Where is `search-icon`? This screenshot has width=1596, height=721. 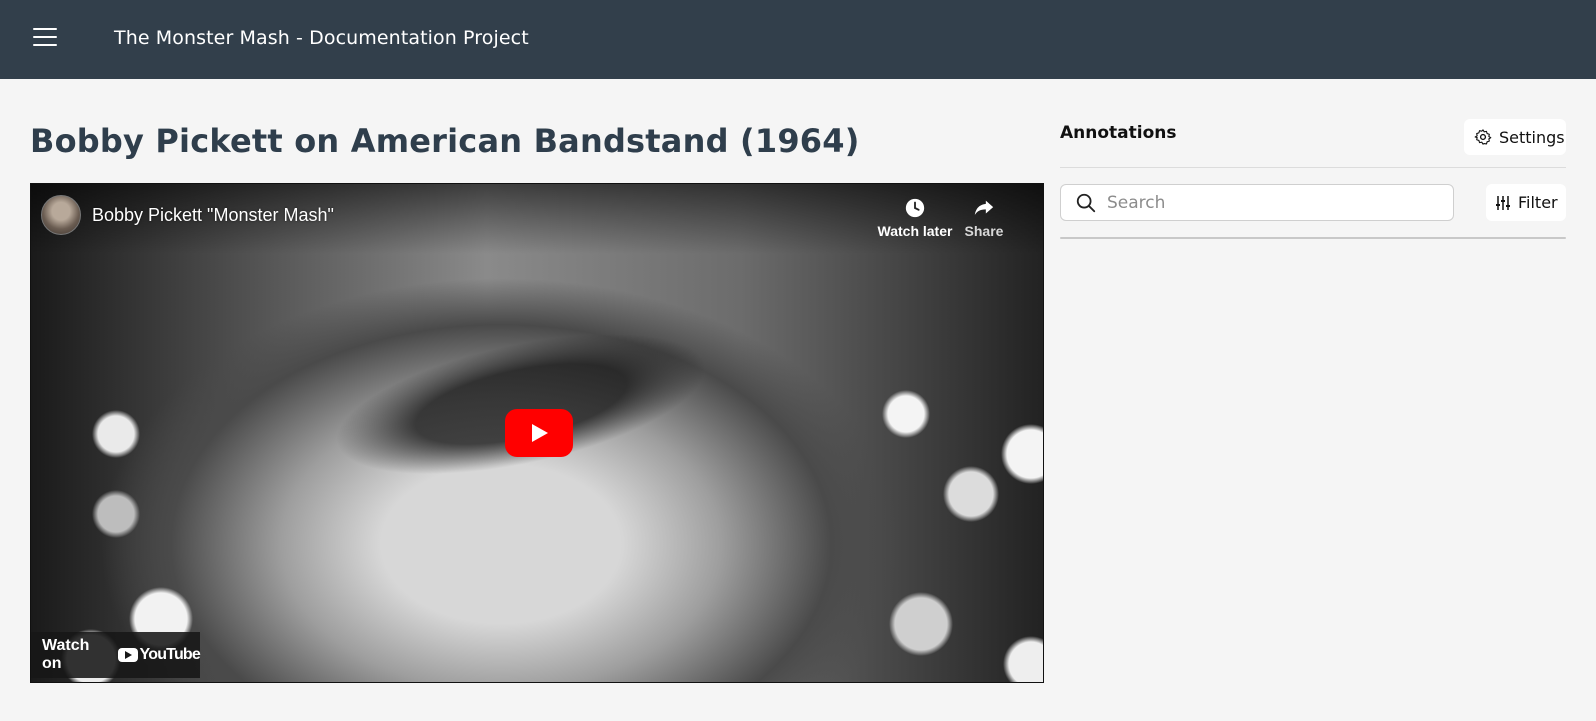 search-icon is located at coordinates (1086, 202).